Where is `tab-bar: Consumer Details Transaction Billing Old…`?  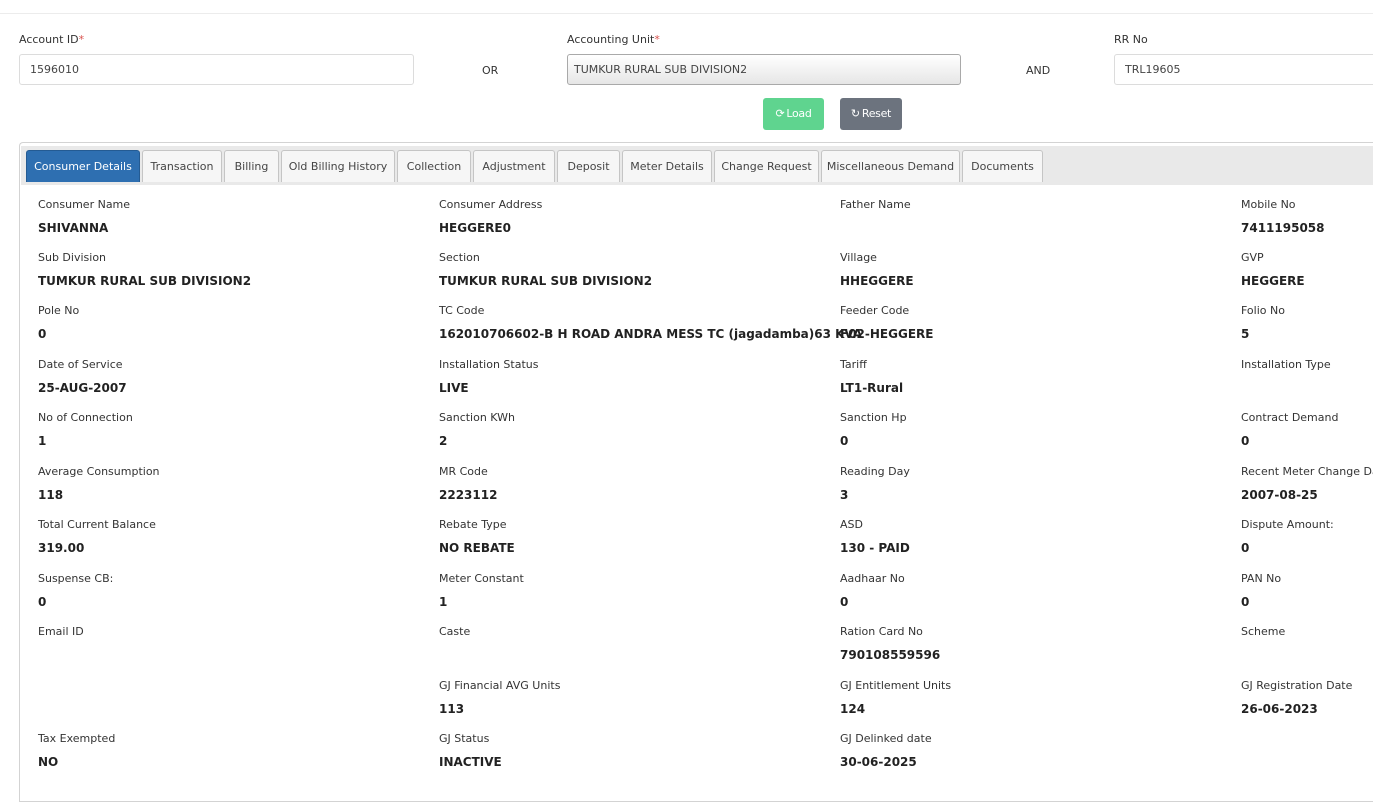
tab-bar: Consumer Details Transaction Billing Old… is located at coordinates (697, 165).